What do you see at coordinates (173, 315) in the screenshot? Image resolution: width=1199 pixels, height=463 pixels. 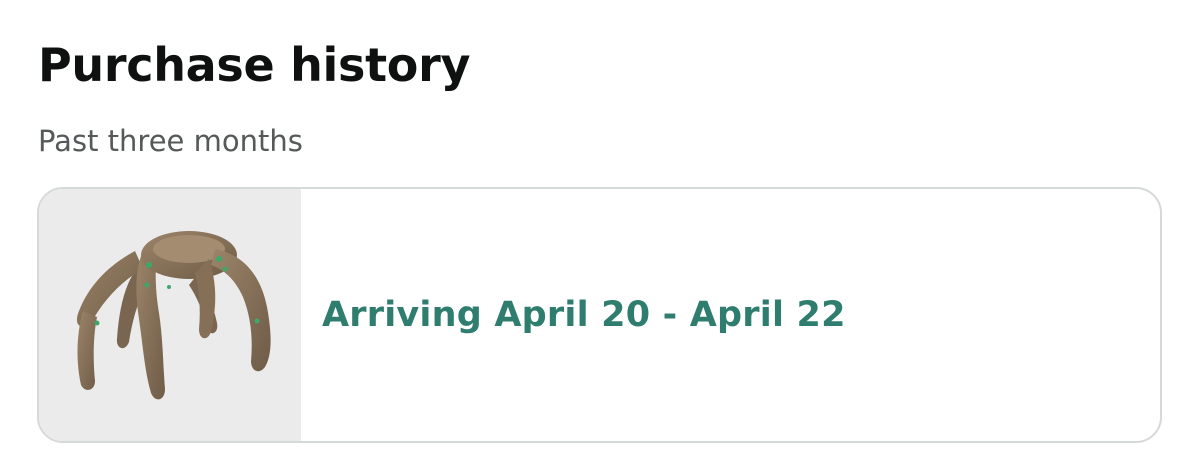 I see `product-figure-image` at bounding box center [173, 315].